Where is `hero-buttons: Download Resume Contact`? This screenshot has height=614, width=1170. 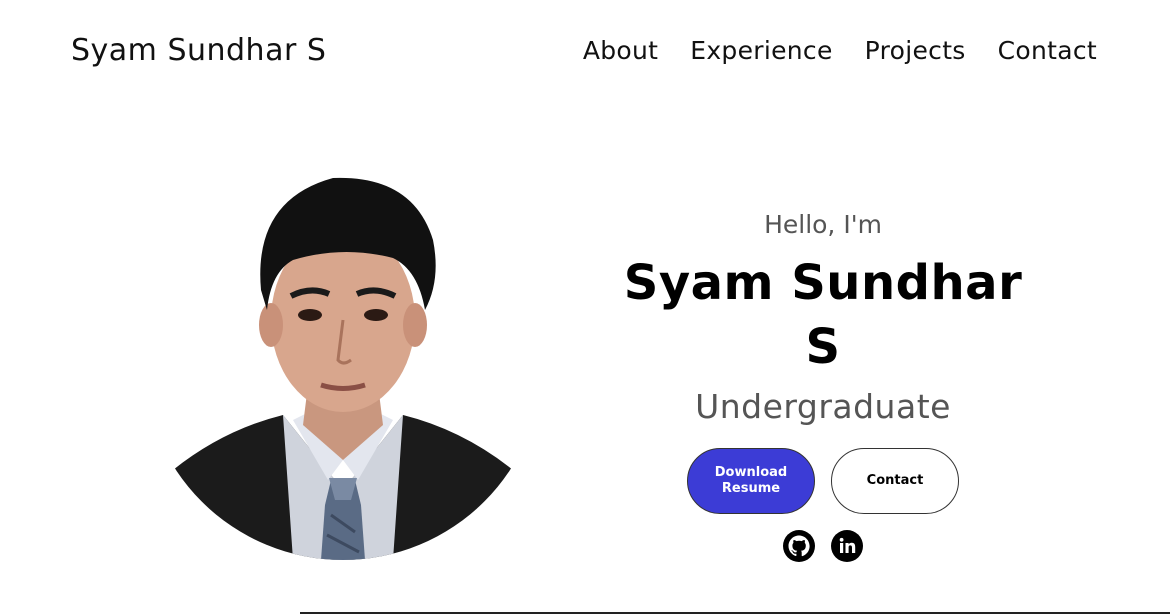
hero-buttons: Download Resume Contact is located at coordinates (823, 481).